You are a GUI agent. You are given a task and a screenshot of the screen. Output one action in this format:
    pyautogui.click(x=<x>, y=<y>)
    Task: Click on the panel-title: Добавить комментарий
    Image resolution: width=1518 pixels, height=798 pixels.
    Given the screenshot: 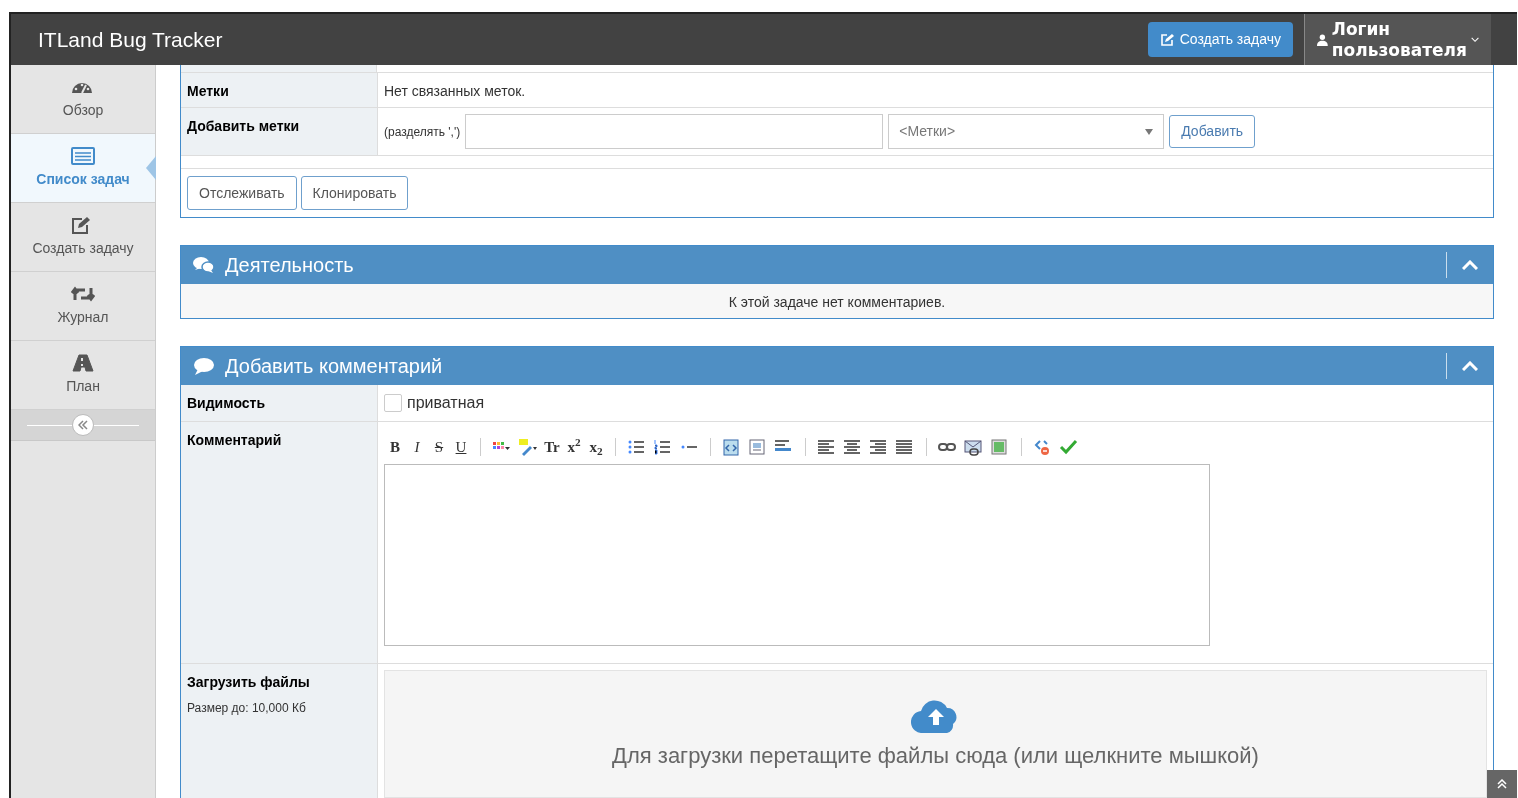 What is the action you would take?
    pyautogui.click(x=334, y=366)
    